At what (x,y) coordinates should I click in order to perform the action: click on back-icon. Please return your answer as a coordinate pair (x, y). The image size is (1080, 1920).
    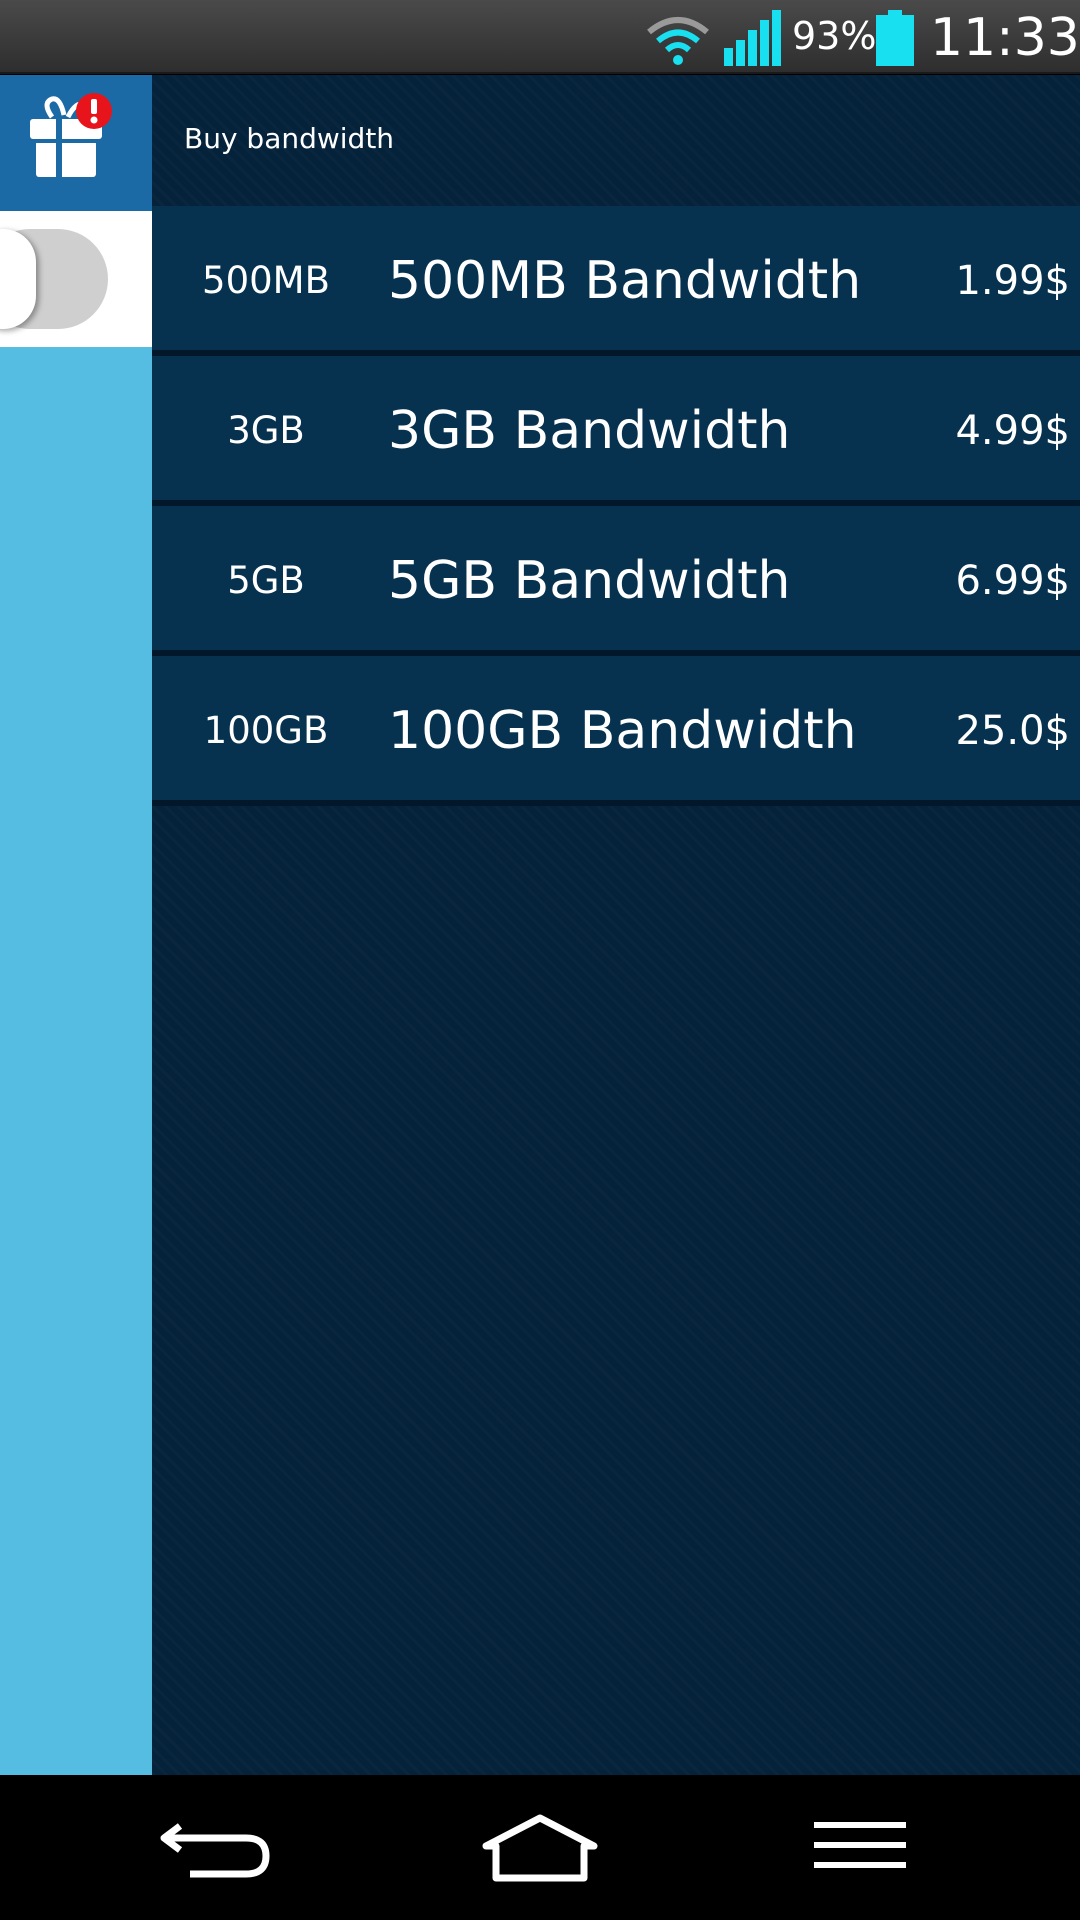
    Looking at the image, I should click on (220, 1848).